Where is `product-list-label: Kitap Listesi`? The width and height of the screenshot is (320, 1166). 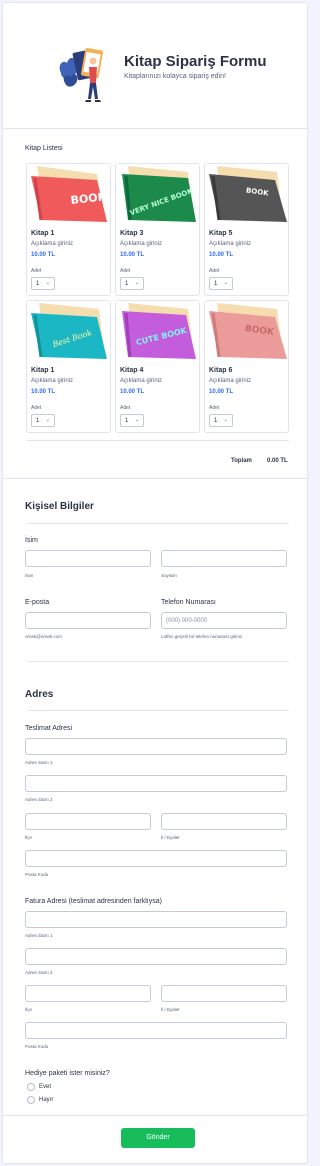
product-list-label: Kitap Listesi is located at coordinates (44, 148).